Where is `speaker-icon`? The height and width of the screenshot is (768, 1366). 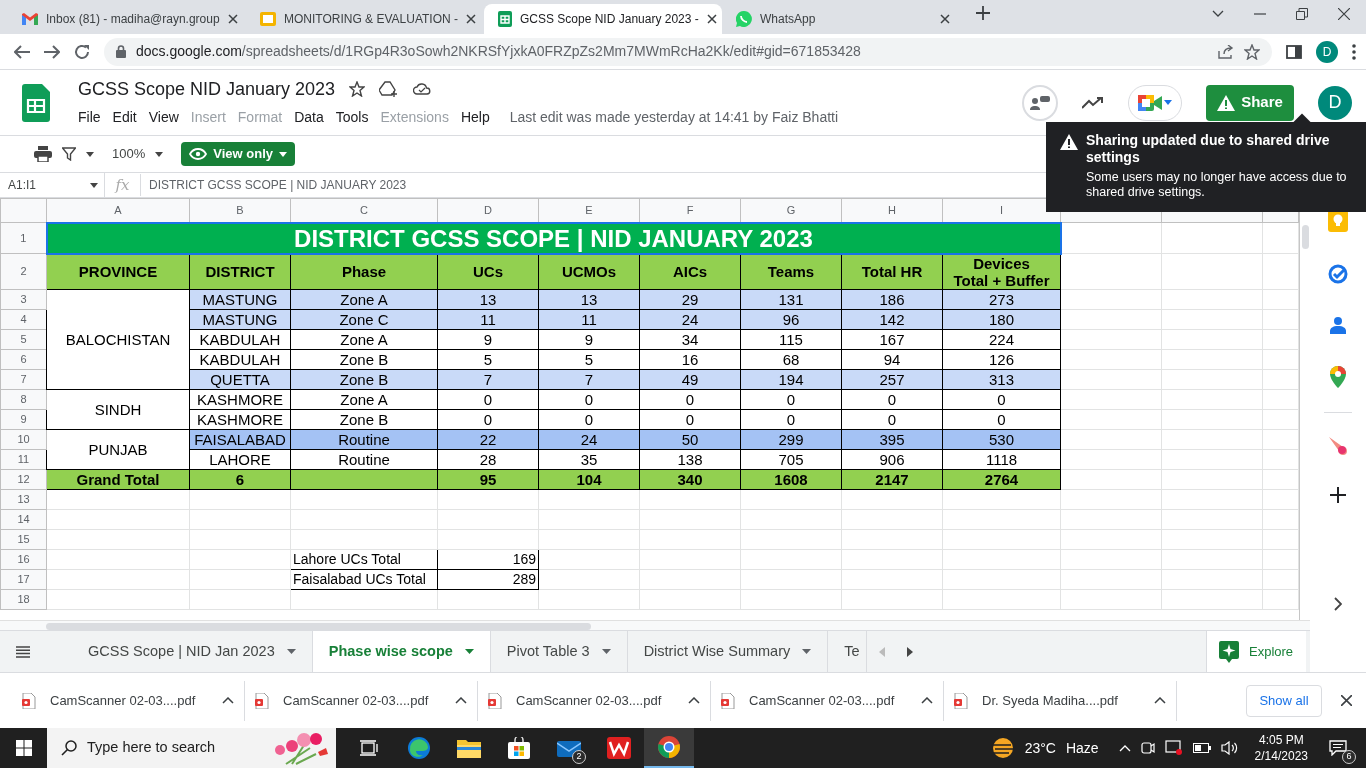 speaker-icon is located at coordinates (1229, 748).